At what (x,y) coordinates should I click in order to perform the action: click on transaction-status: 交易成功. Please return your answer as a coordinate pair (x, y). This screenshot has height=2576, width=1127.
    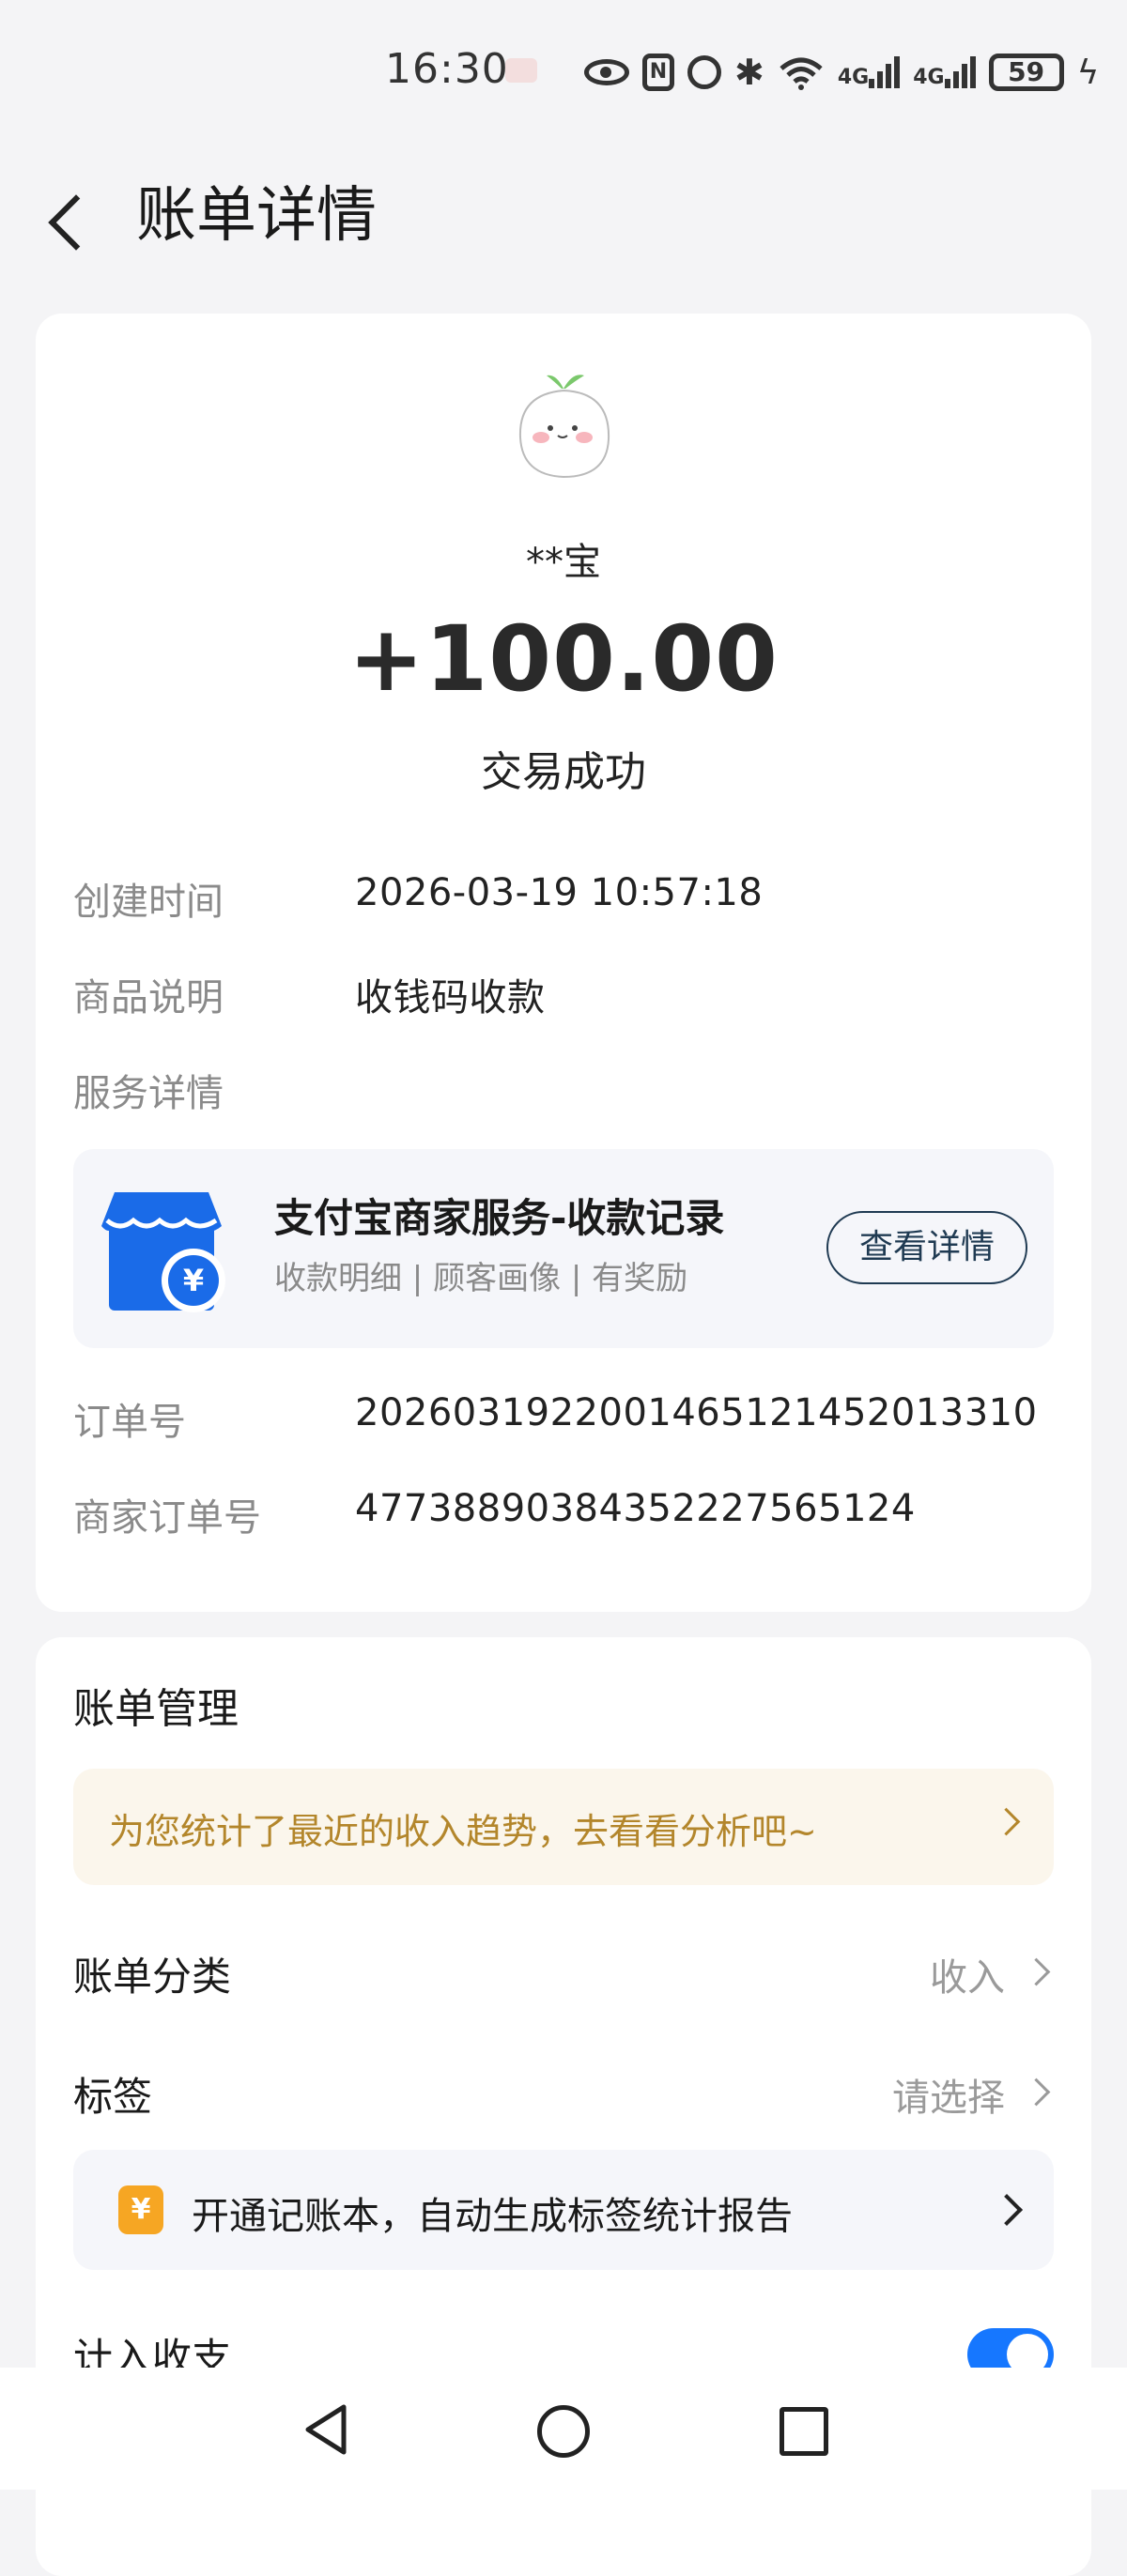
    Looking at the image, I should click on (563, 772).